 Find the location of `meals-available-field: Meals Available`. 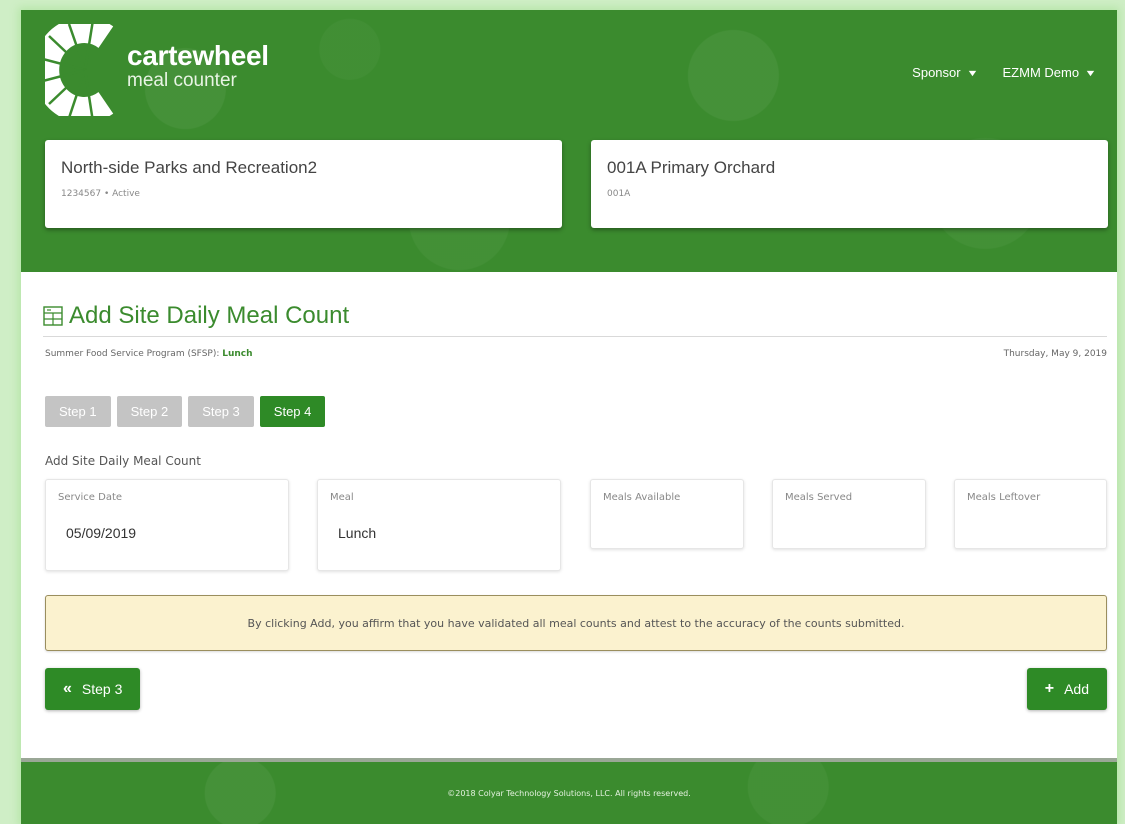

meals-available-field: Meals Available is located at coordinates (667, 514).